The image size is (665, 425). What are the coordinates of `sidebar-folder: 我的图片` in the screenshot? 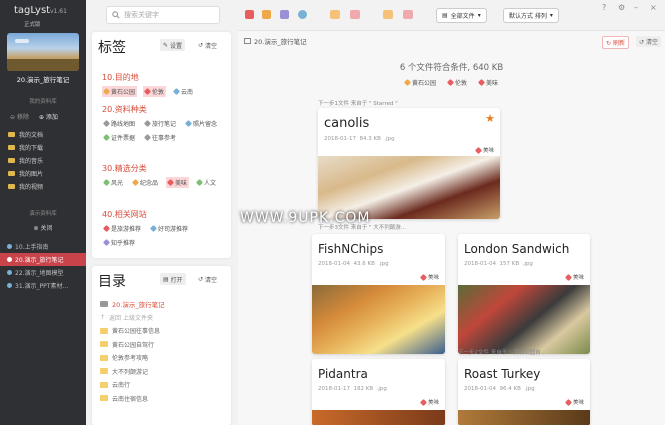 It's located at (25, 173).